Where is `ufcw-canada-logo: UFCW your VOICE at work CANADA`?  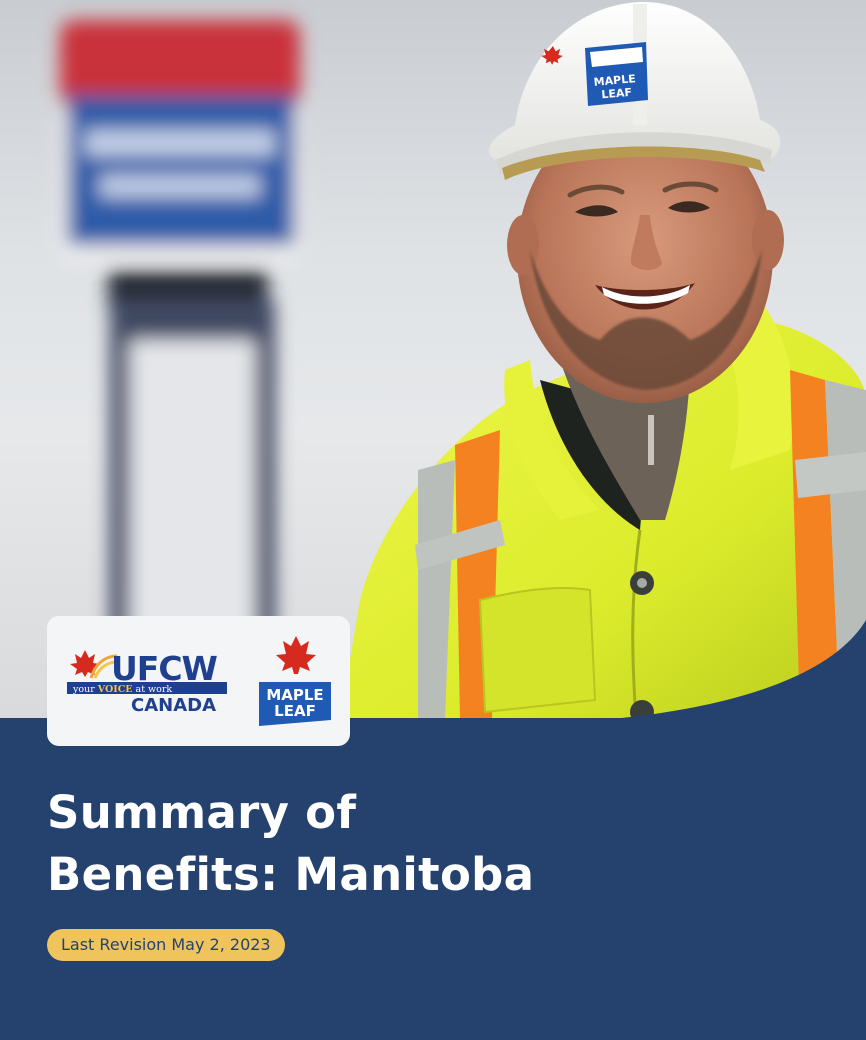
ufcw-canada-logo: UFCW your VOICE at work CANADA is located at coordinates (147, 682).